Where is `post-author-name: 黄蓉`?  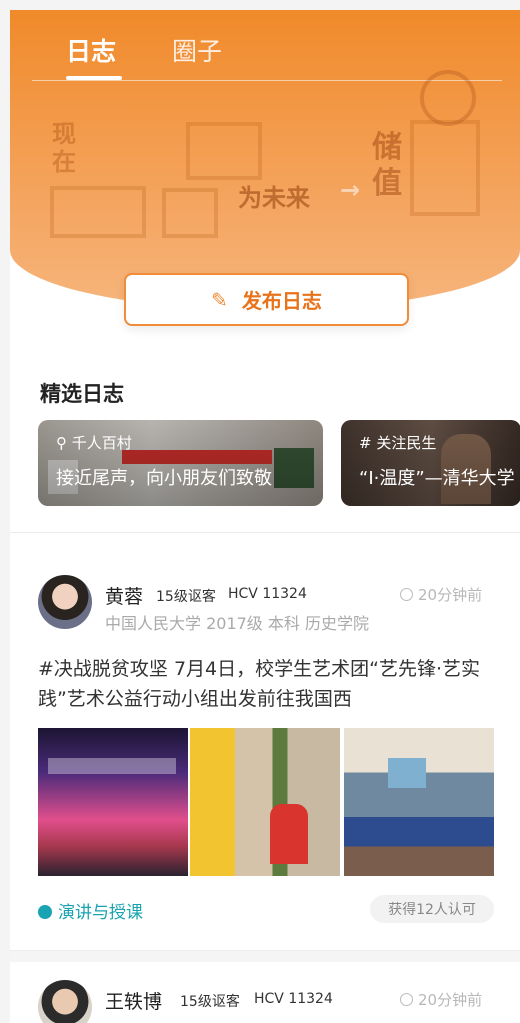 post-author-name: 黄蓉 is located at coordinates (124, 595).